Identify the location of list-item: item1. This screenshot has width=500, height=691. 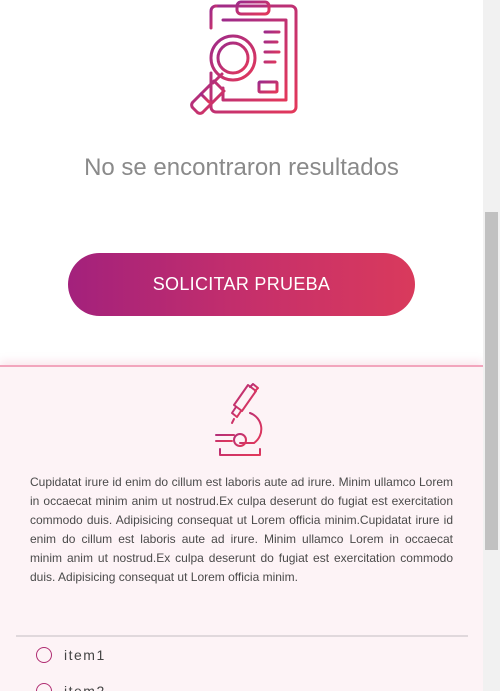
(71, 655).